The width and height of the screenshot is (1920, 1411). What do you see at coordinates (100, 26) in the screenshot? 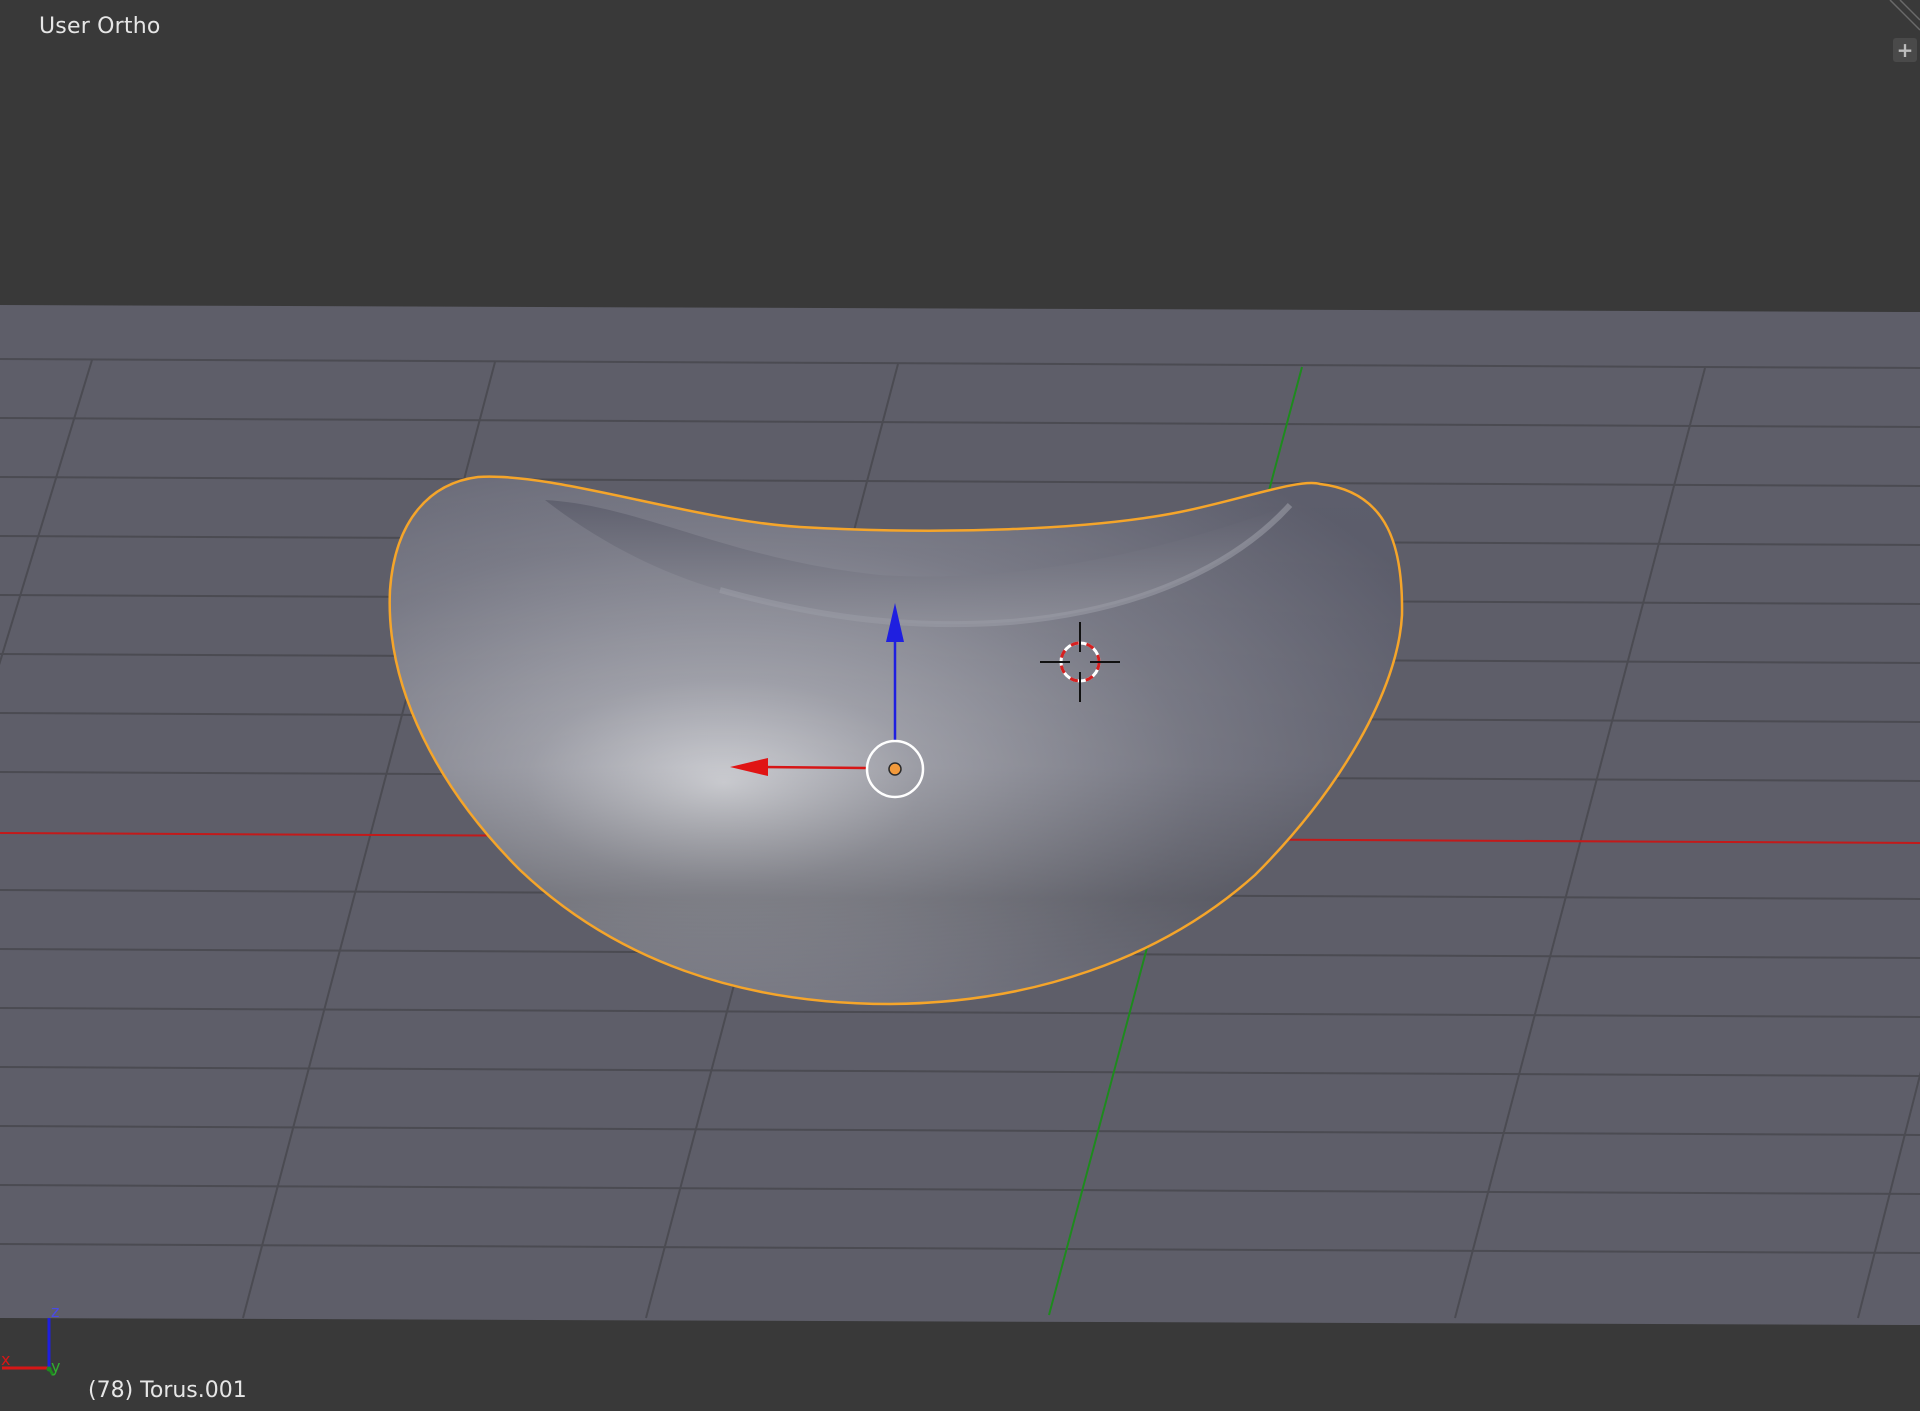
I see `view-name-label: User Ortho` at bounding box center [100, 26].